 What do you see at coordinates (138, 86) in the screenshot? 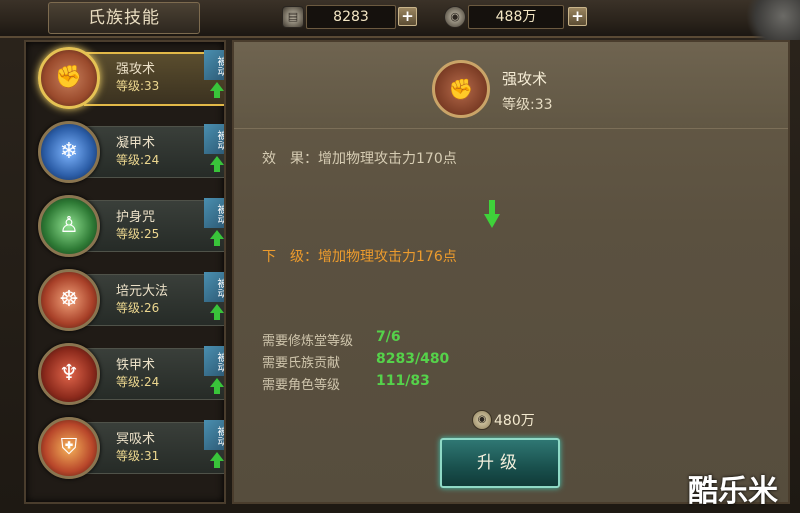
I see `skill-level: 等级:33` at bounding box center [138, 86].